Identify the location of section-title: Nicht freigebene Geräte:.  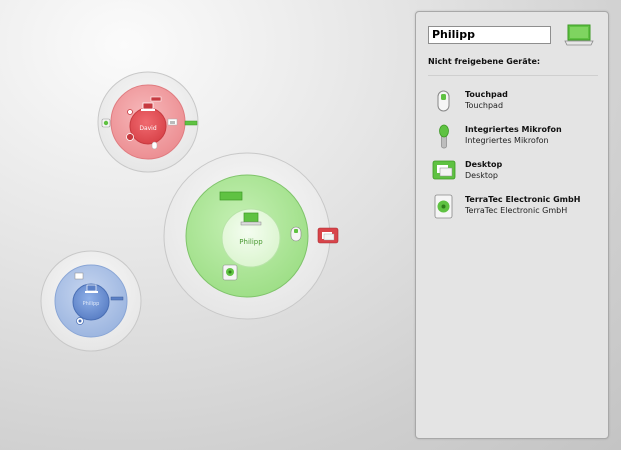
(484, 61).